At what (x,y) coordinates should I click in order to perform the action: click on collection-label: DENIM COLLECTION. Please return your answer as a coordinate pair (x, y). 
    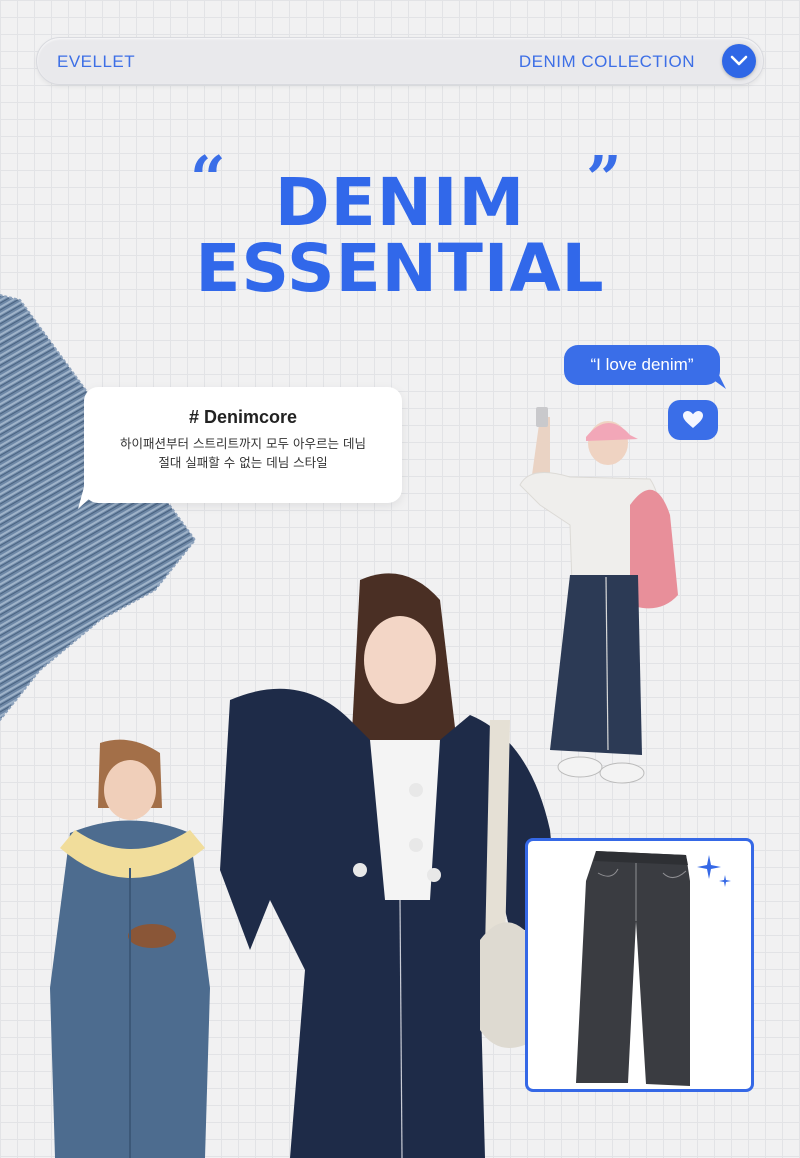
    Looking at the image, I should click on (607, 62).